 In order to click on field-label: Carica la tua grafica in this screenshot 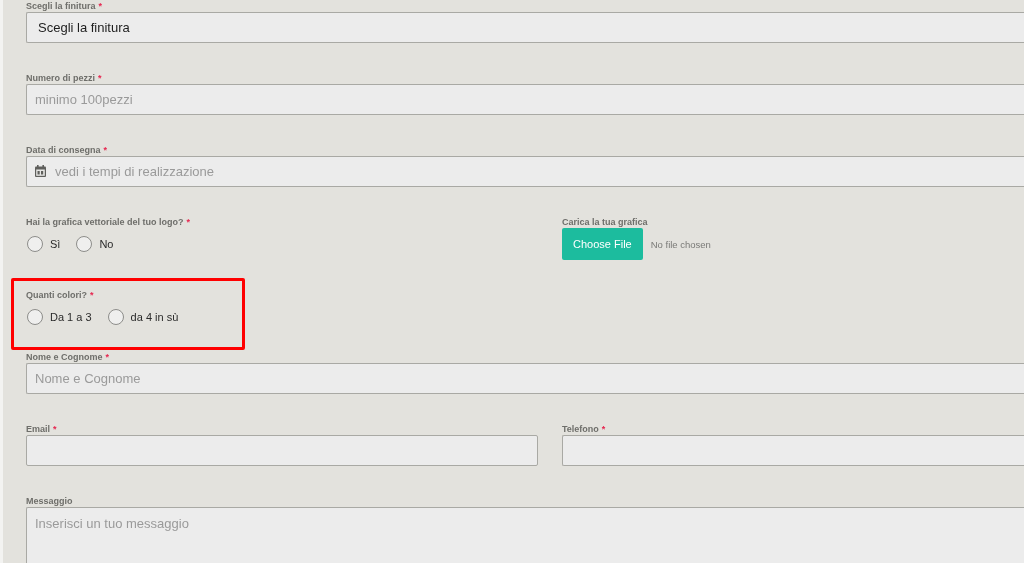, I will do `click(605, 222)`.